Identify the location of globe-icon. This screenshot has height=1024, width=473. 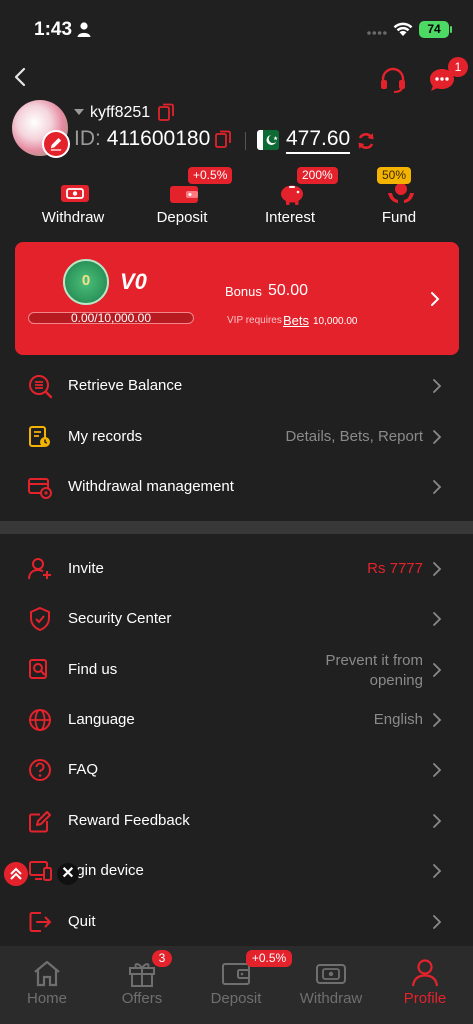
(40, 720).